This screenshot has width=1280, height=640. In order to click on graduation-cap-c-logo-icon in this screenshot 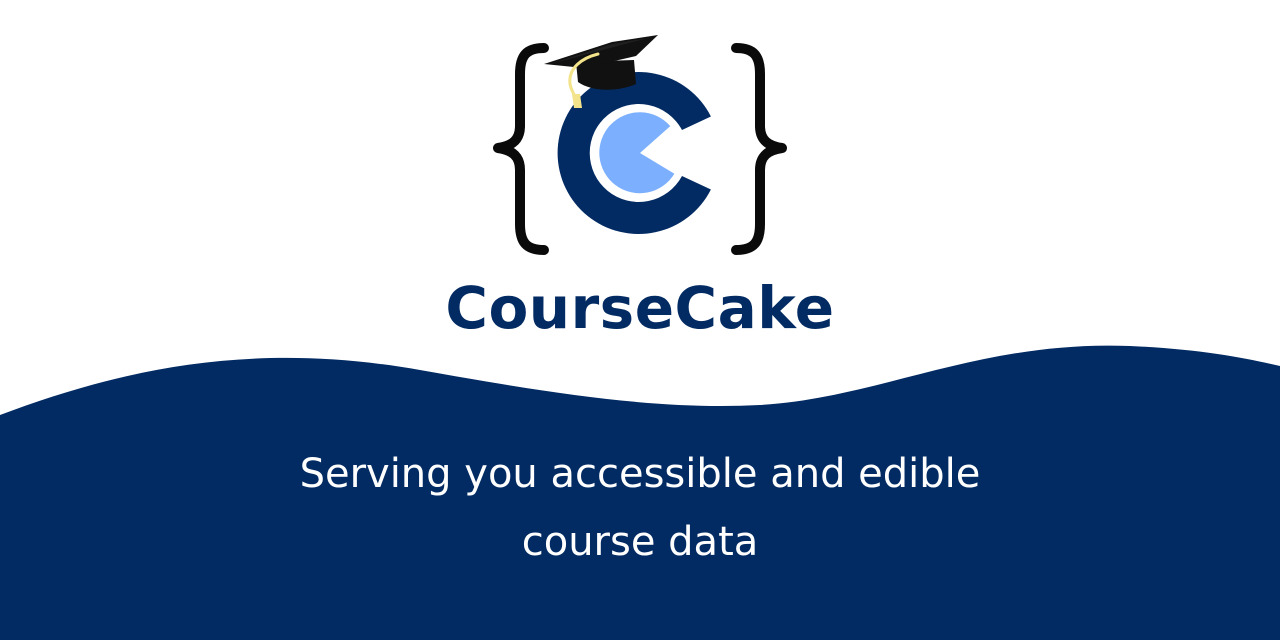, I will do `click(640, 145)`.